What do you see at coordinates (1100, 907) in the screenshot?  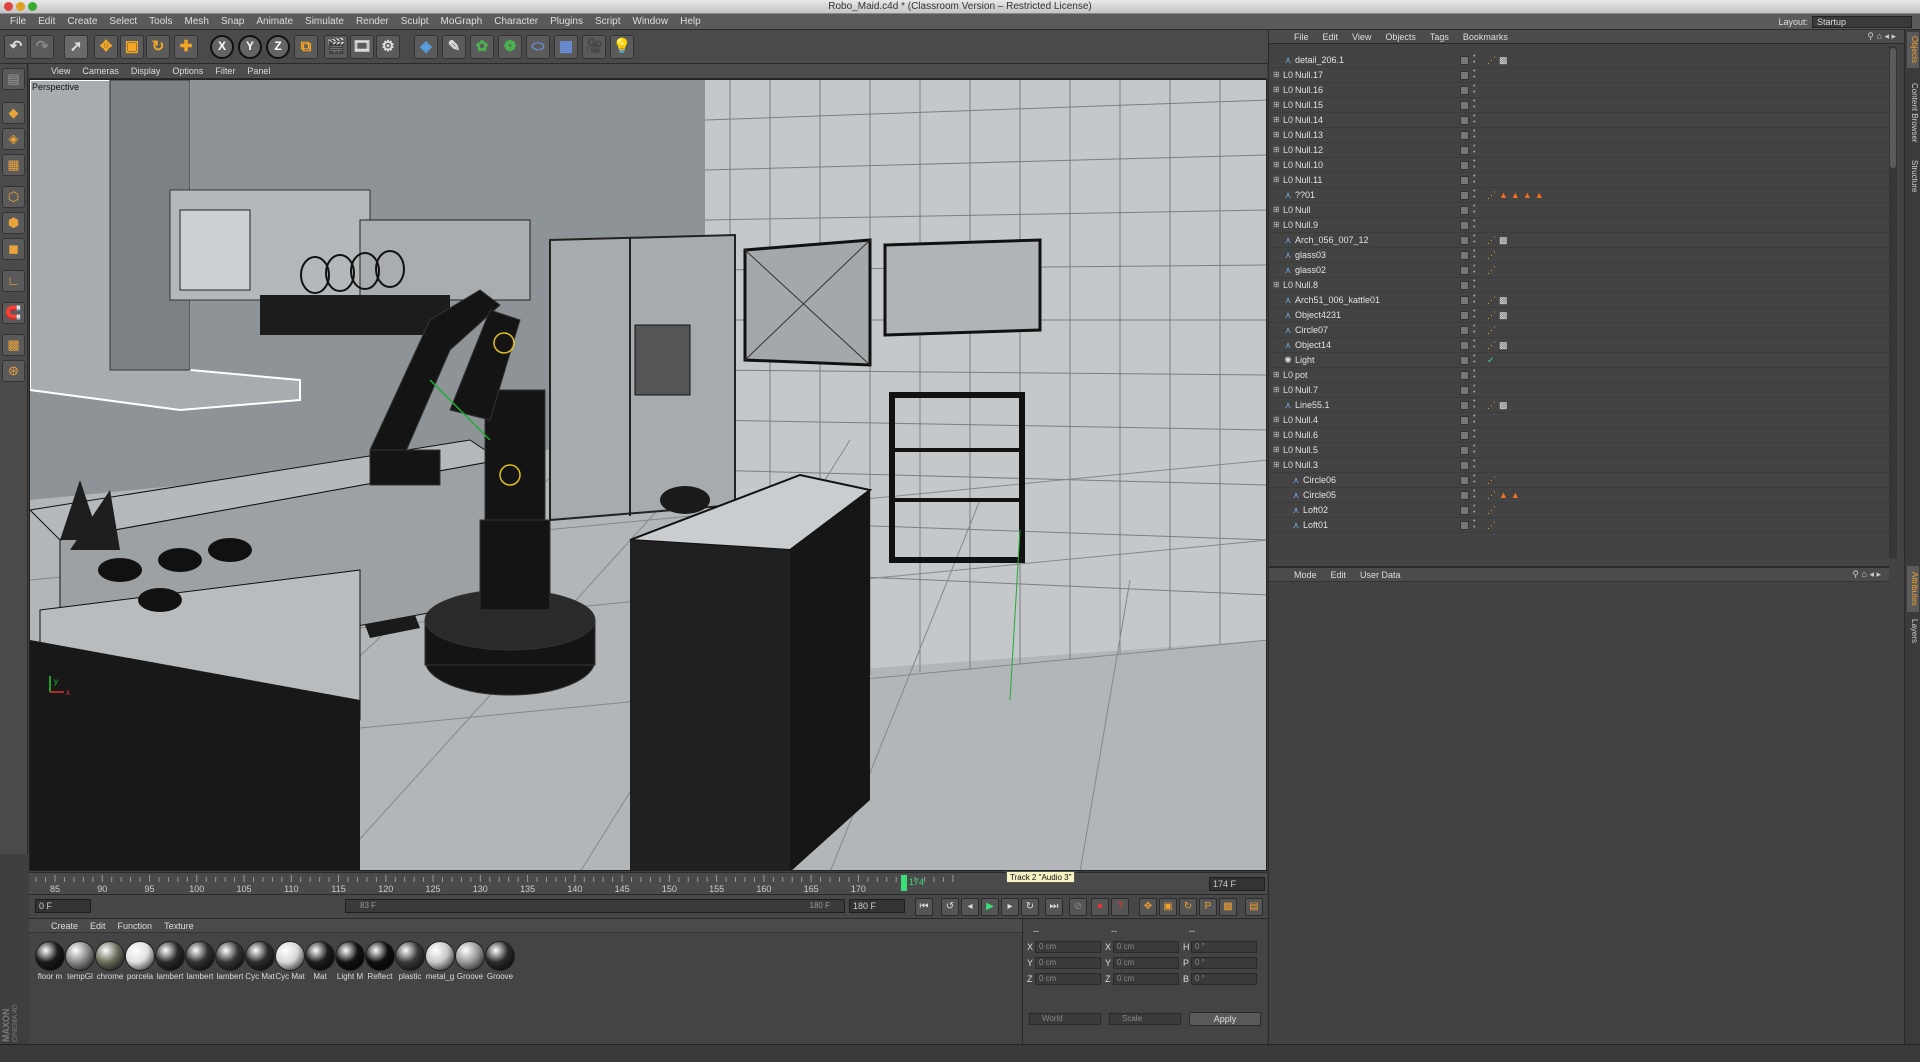 I see `record-active-icon: ⏺` at bounding box center [1100, 907].